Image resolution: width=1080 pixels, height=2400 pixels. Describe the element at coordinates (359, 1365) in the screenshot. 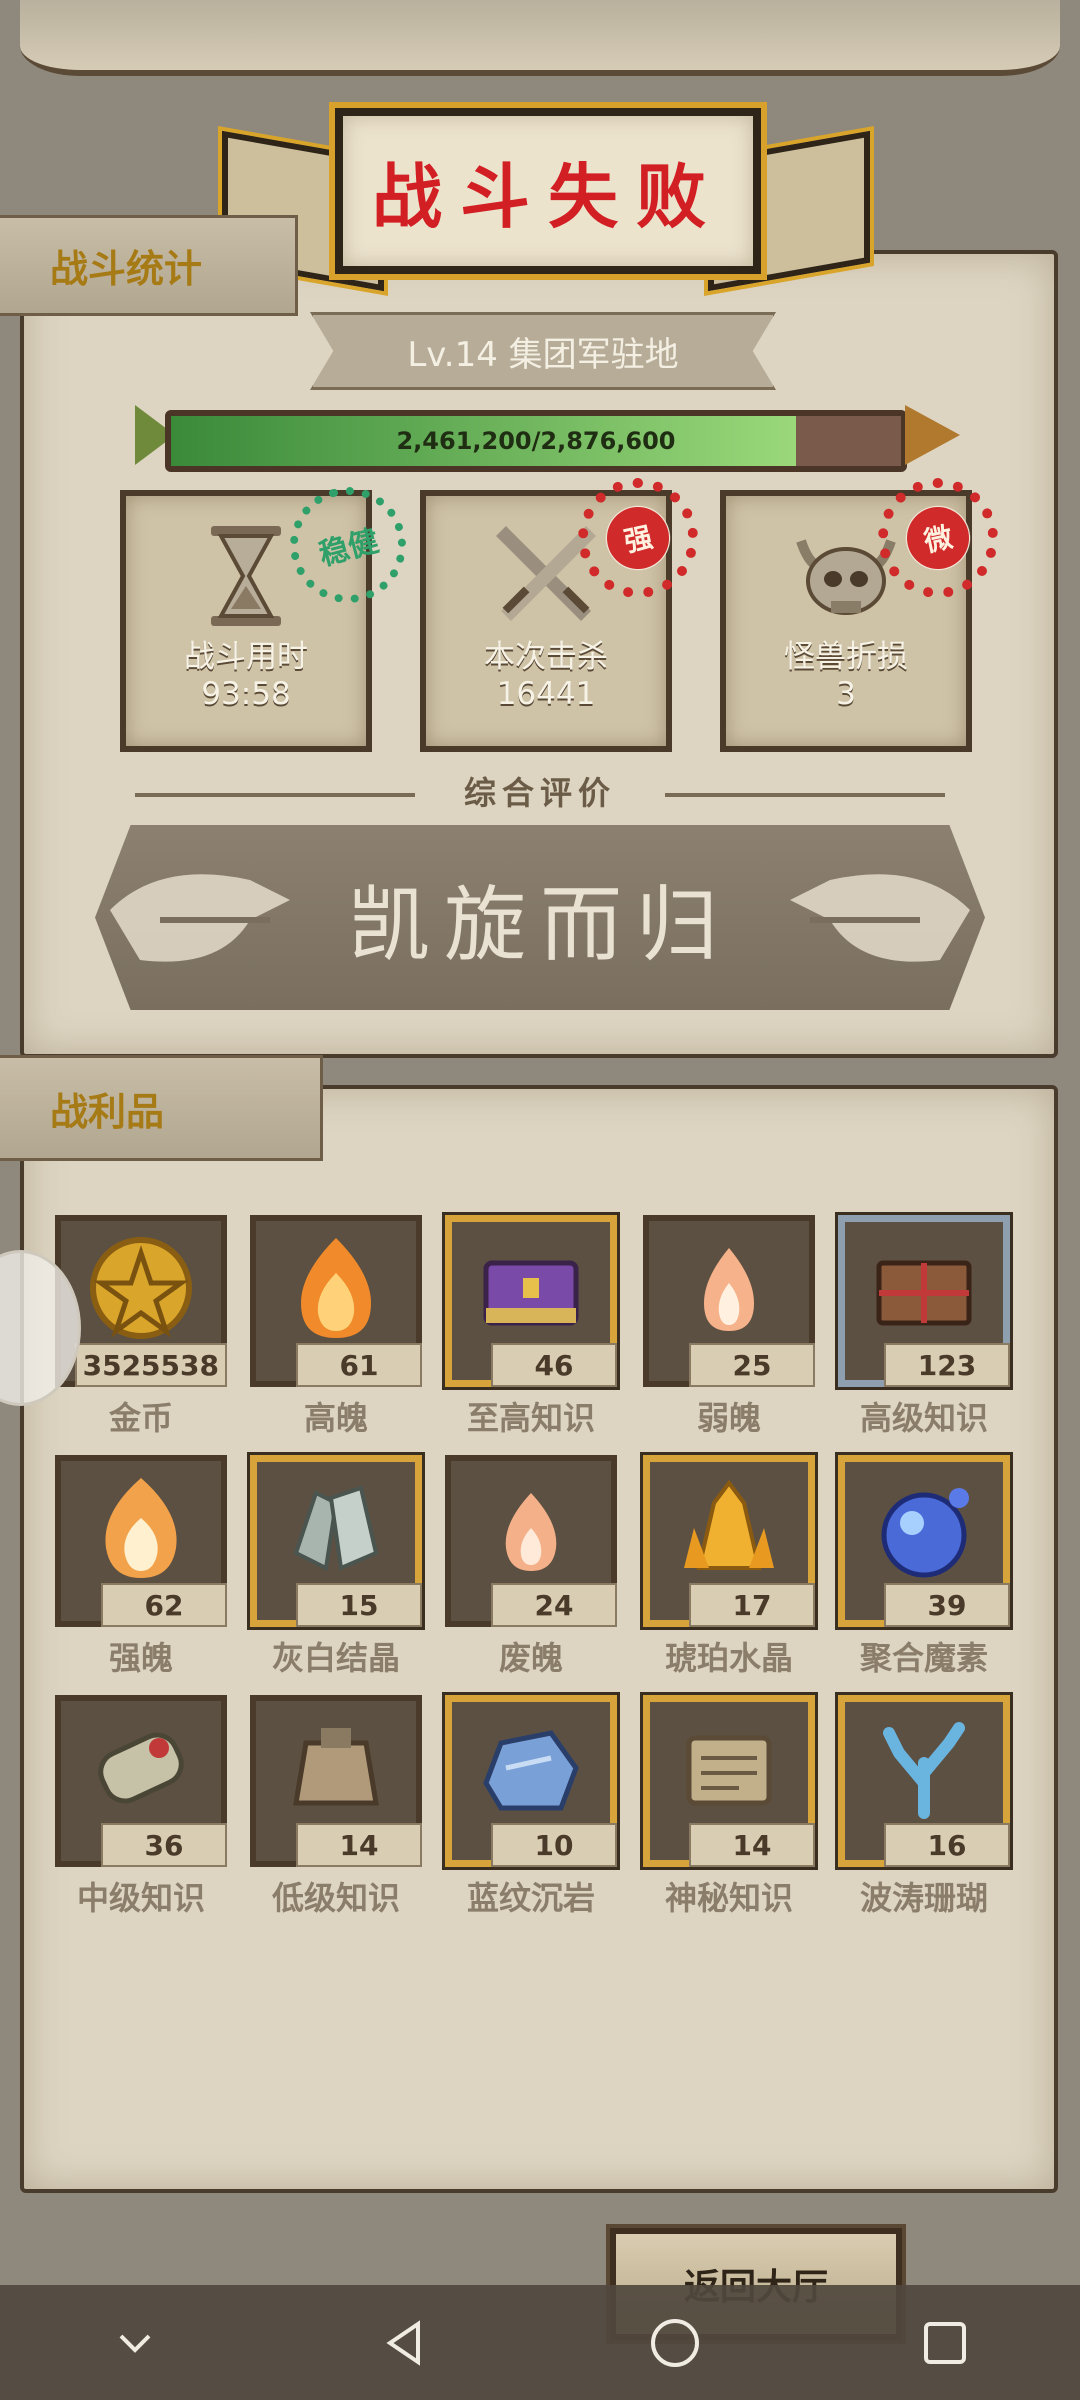

I see `loot-count: 61` at that location.